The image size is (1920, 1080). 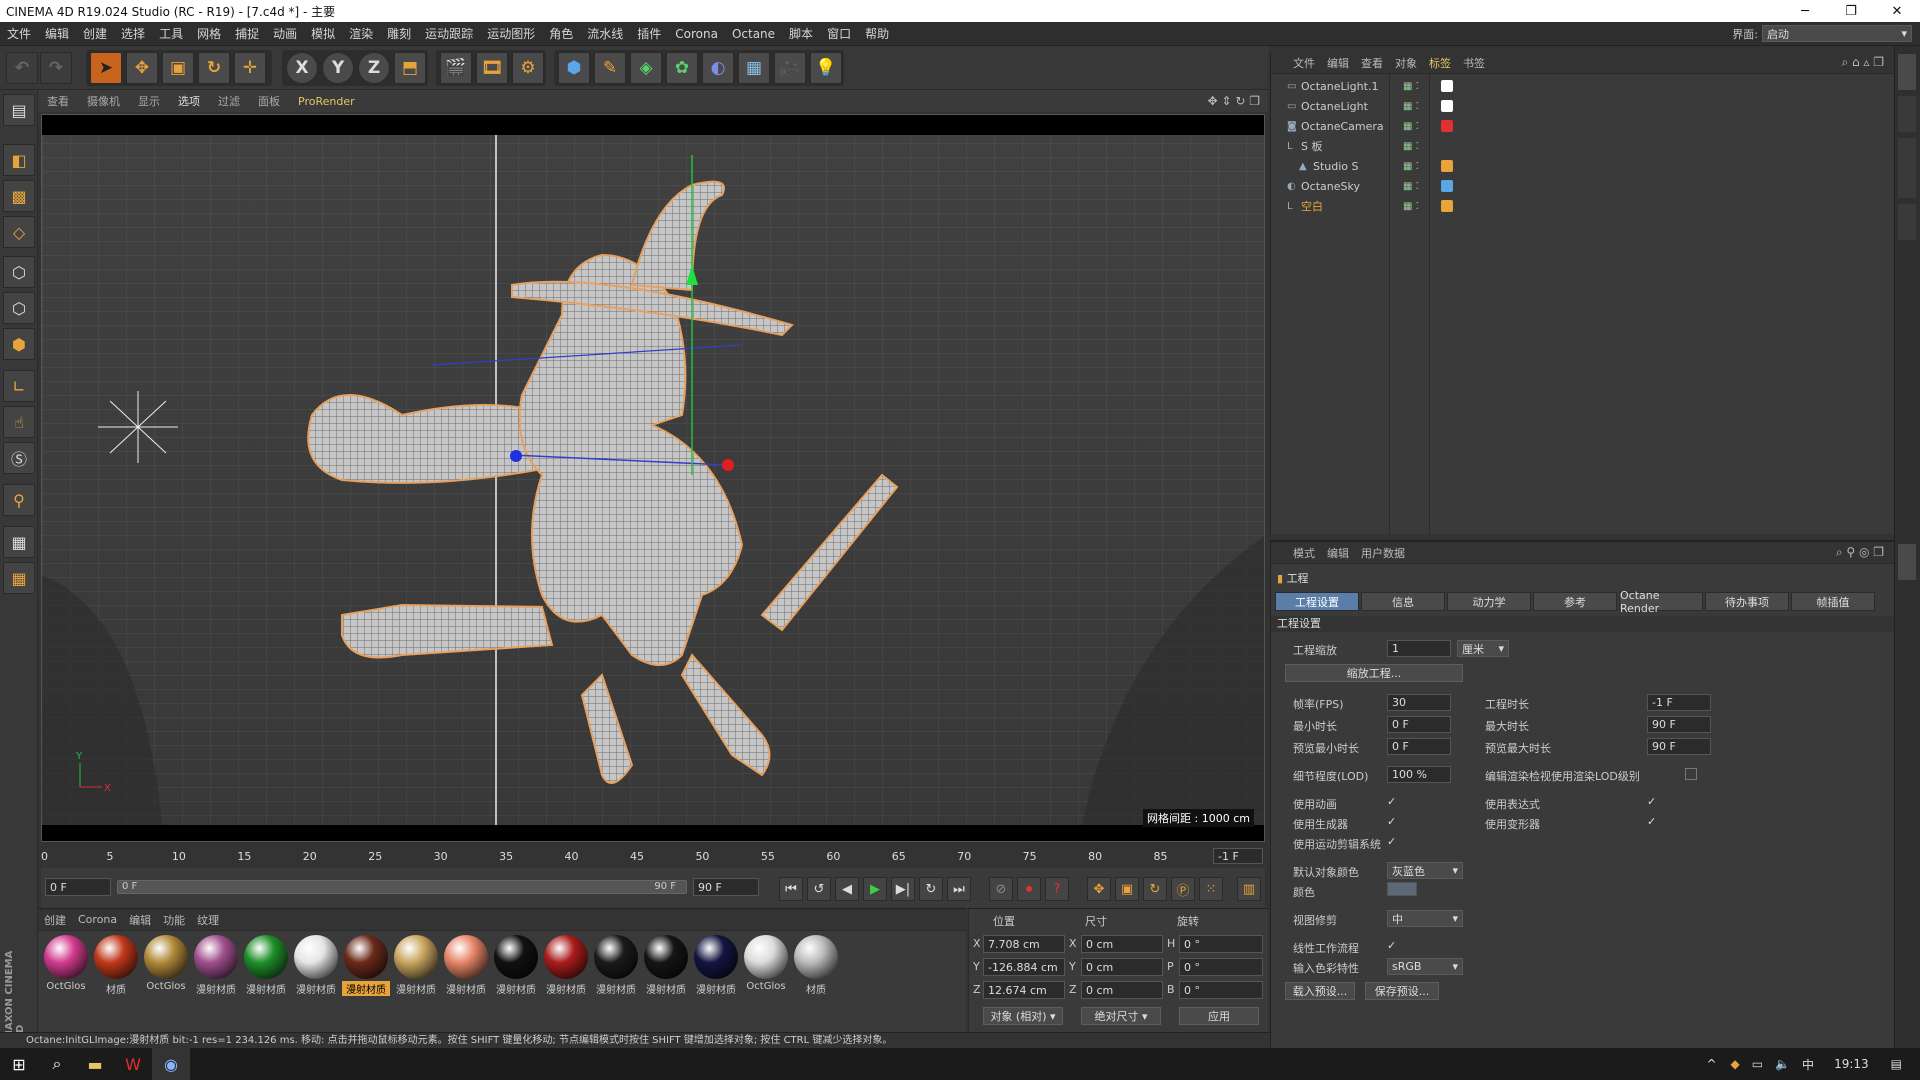 I want to click on pos-x-field: 7.708 cm, so click(x=1024, y=944).